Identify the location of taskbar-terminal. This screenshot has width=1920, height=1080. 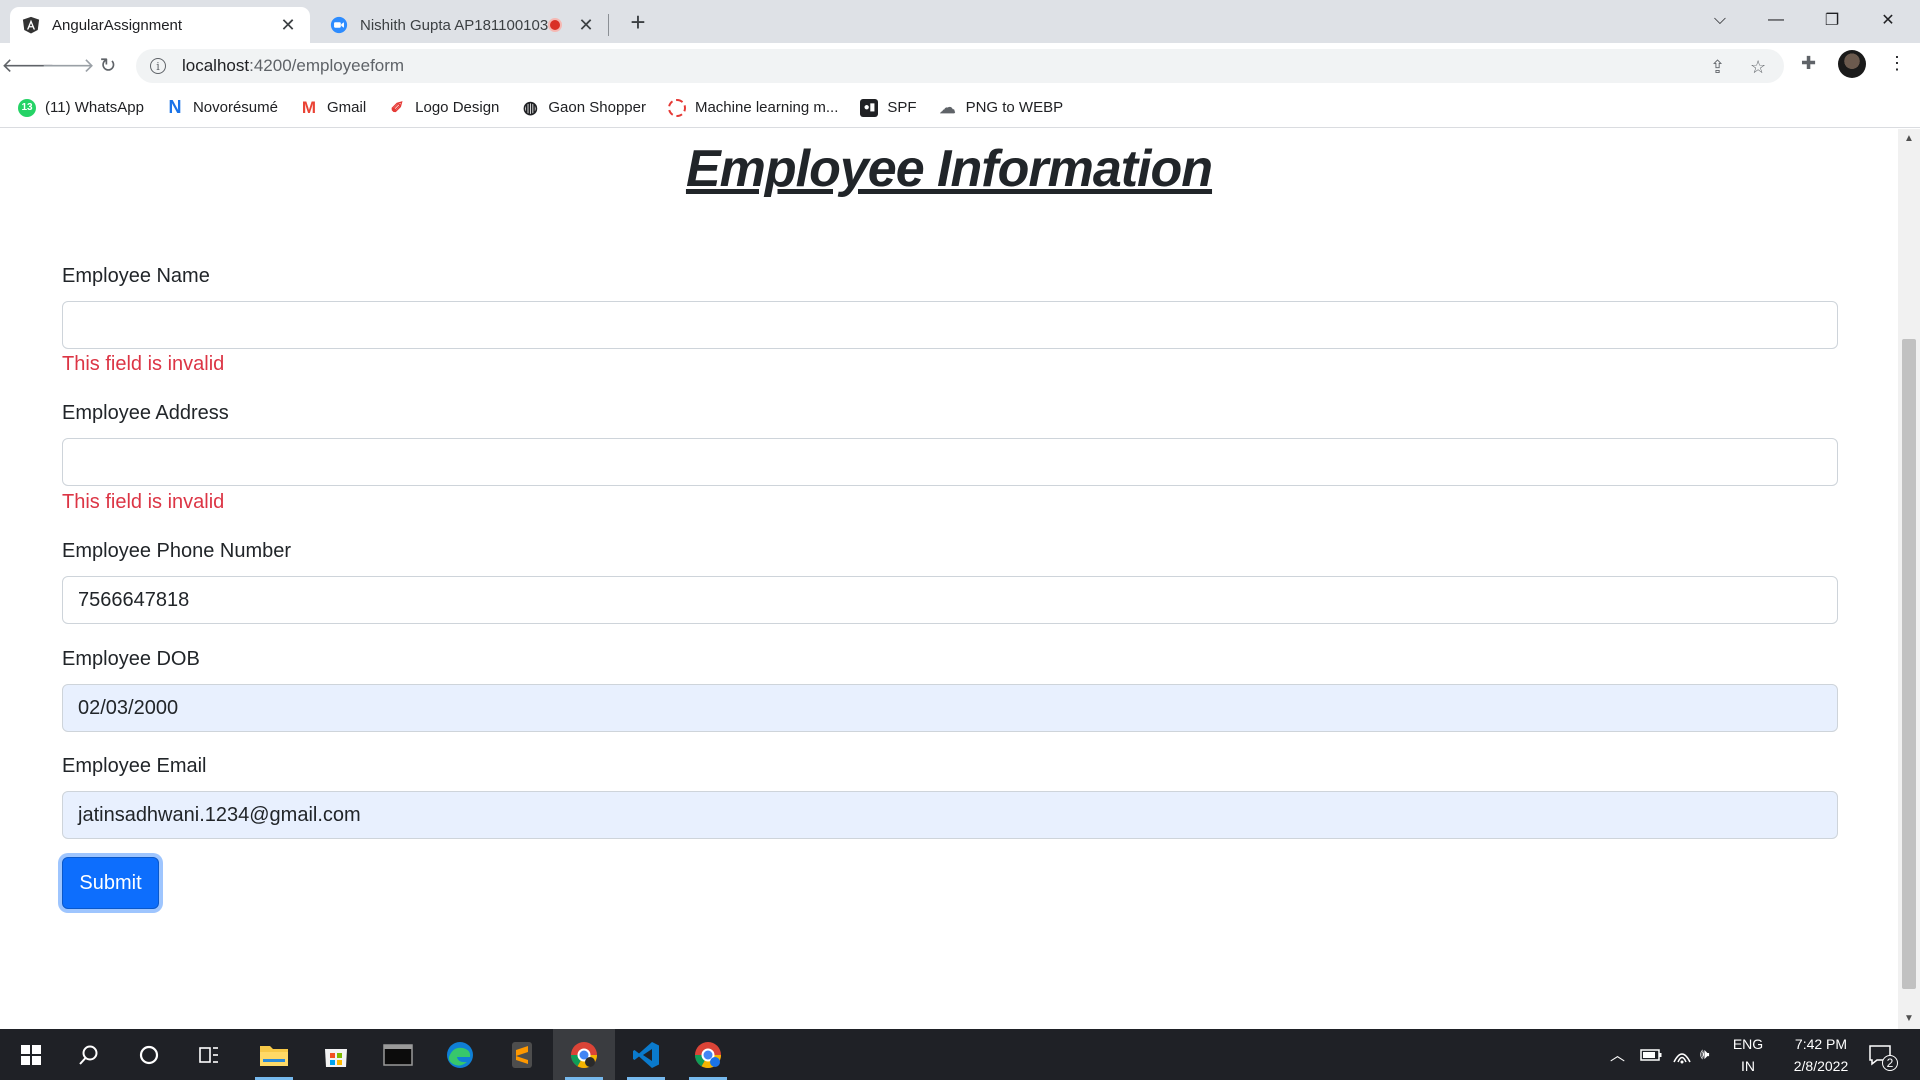
(398, 1054).